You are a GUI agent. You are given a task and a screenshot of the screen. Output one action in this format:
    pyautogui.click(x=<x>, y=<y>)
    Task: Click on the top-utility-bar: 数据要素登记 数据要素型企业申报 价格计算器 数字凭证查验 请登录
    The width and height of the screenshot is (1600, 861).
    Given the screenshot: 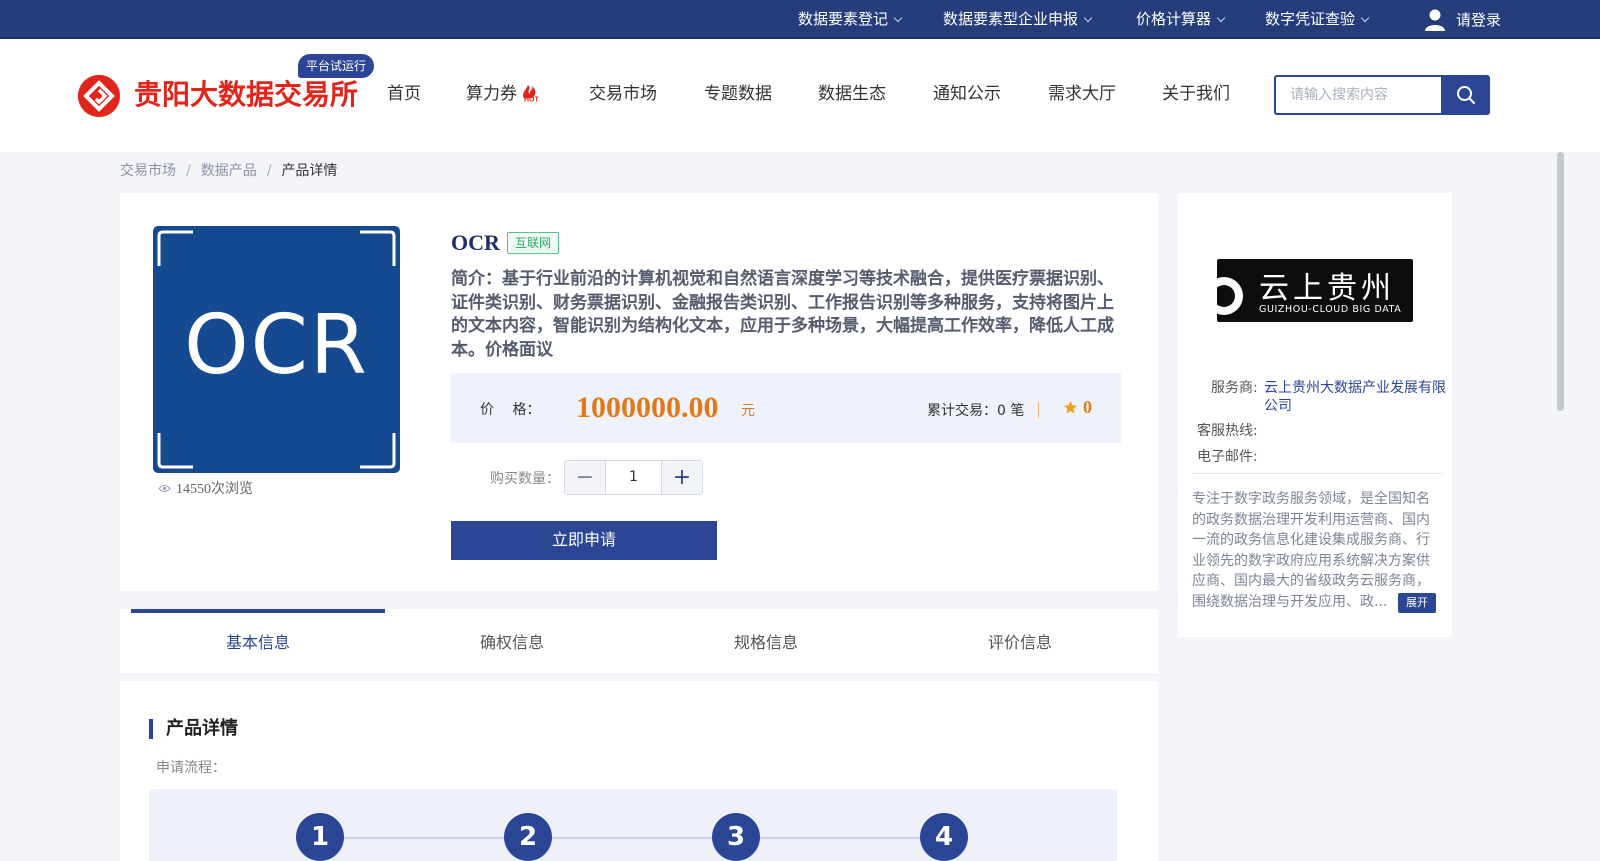 What is the action you would take?
    pyautogui.click(x=800, y=19)
    